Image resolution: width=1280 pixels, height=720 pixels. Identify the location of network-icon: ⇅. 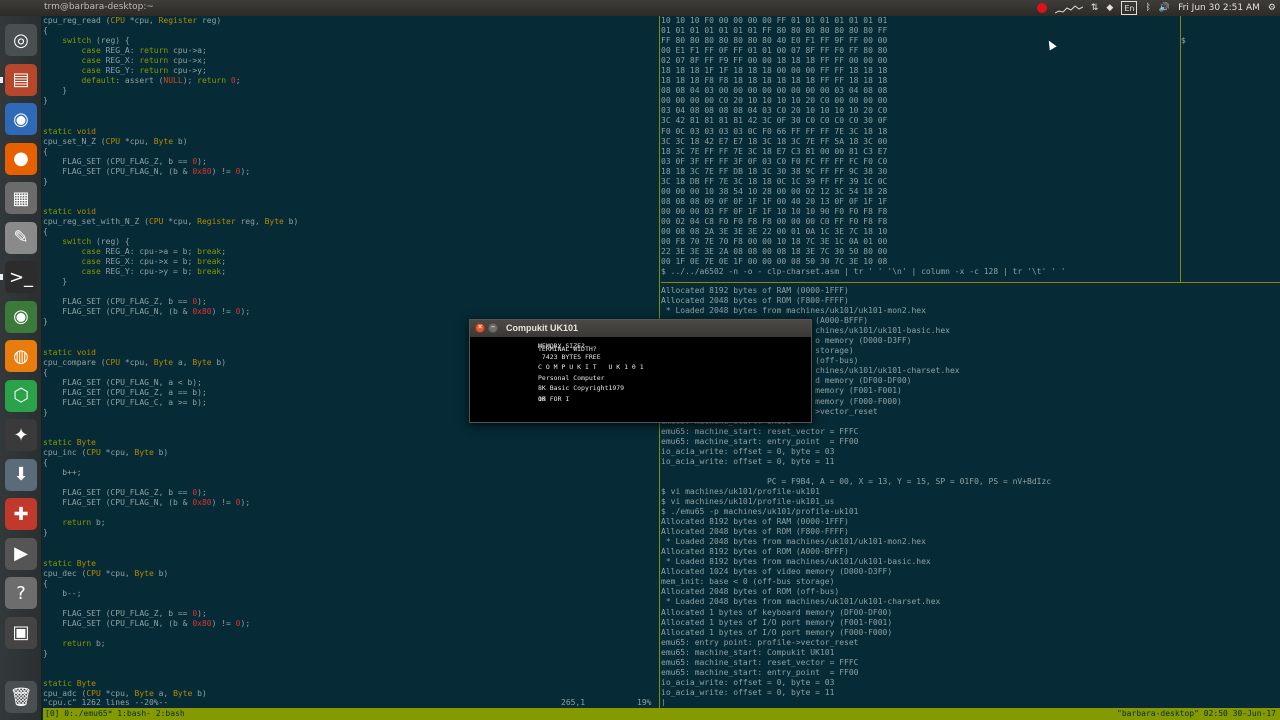
(1095, 8).